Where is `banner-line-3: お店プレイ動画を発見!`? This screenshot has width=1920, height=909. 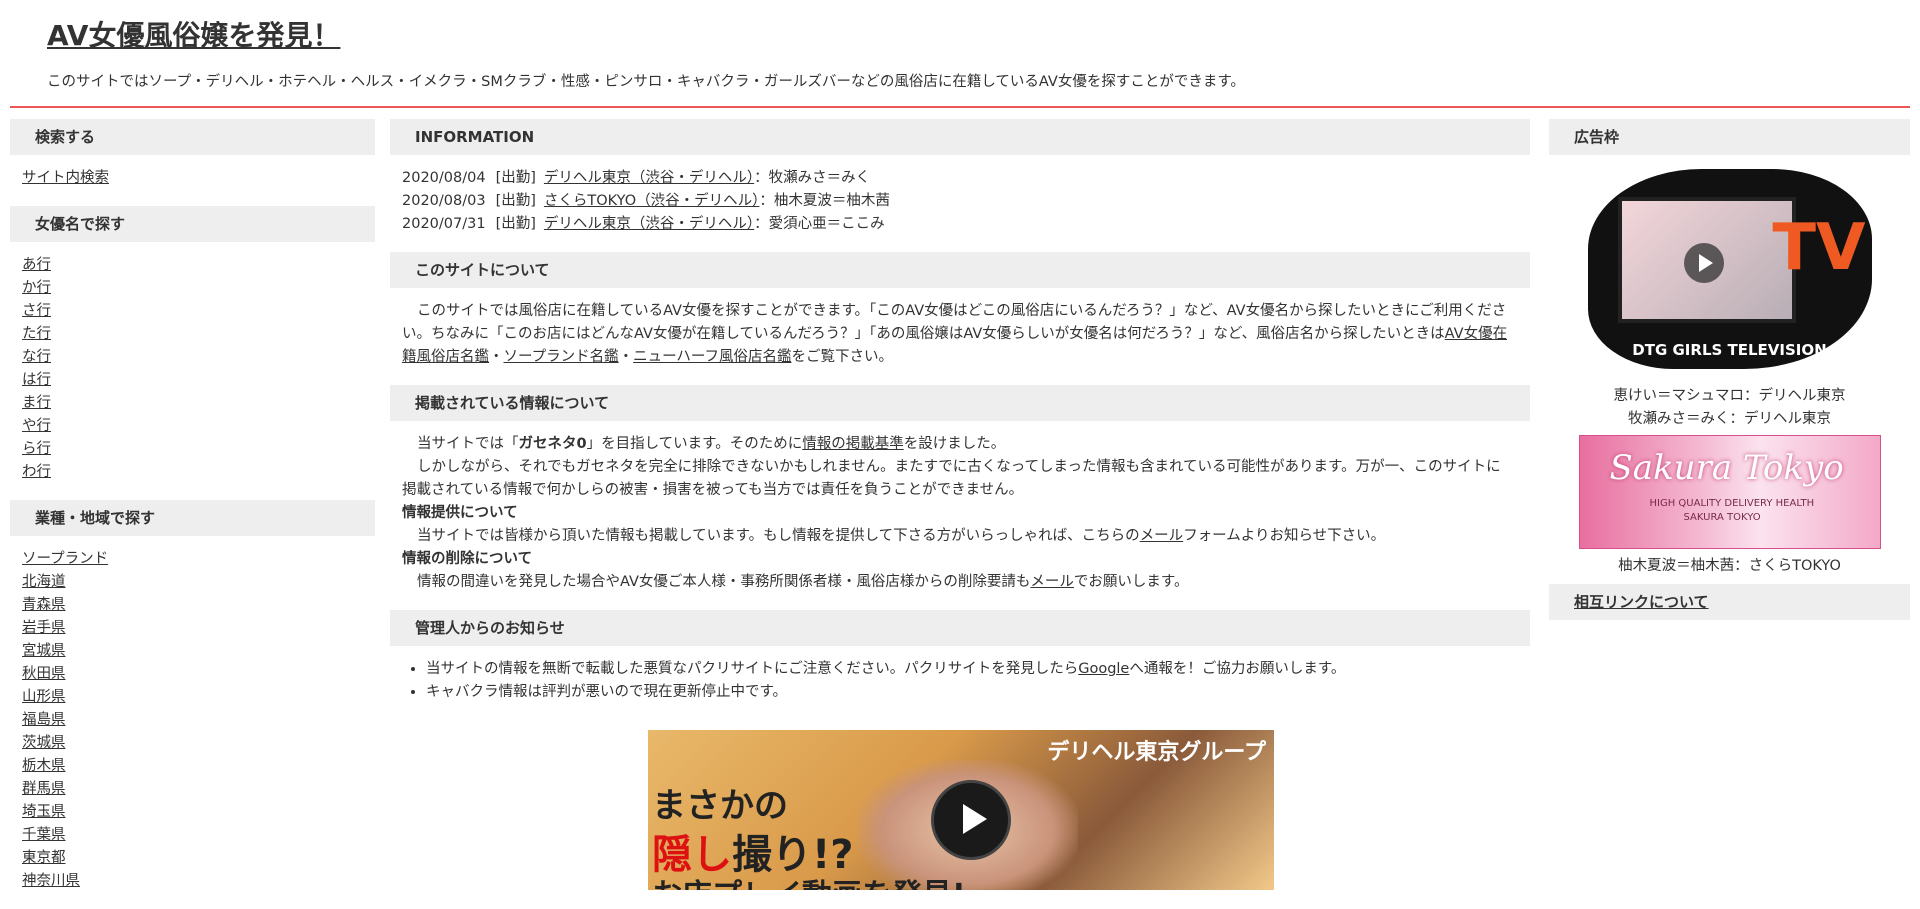
banner-line-3: お店プレイ動画を発見! is located at coordinates (809, 880).